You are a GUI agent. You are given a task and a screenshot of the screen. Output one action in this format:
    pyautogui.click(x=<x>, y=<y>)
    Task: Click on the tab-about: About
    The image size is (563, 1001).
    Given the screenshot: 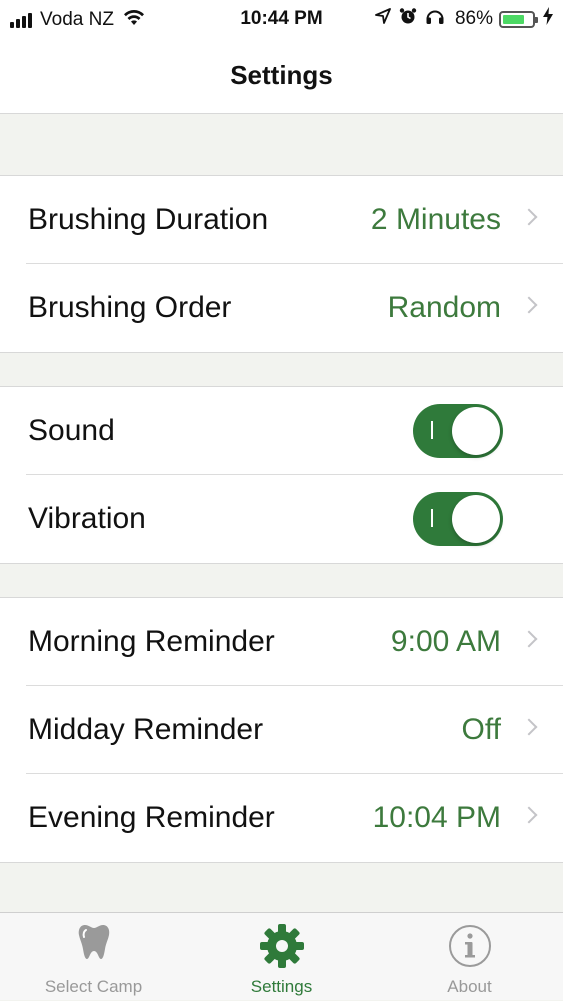 What is the action you would take?
    pyautogui.click(x=469, y=957)
    